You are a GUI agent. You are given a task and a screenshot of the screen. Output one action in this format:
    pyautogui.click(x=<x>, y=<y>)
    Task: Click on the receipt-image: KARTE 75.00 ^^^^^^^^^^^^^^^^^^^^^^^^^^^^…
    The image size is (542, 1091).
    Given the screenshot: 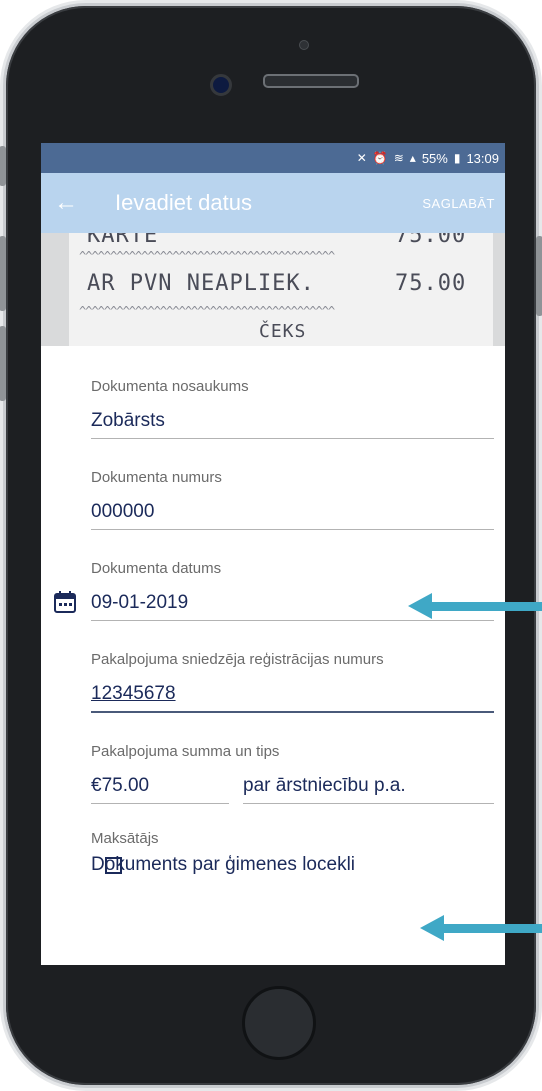 What is the action you would take?
    pyautogui.click(x=273, y=289)
    